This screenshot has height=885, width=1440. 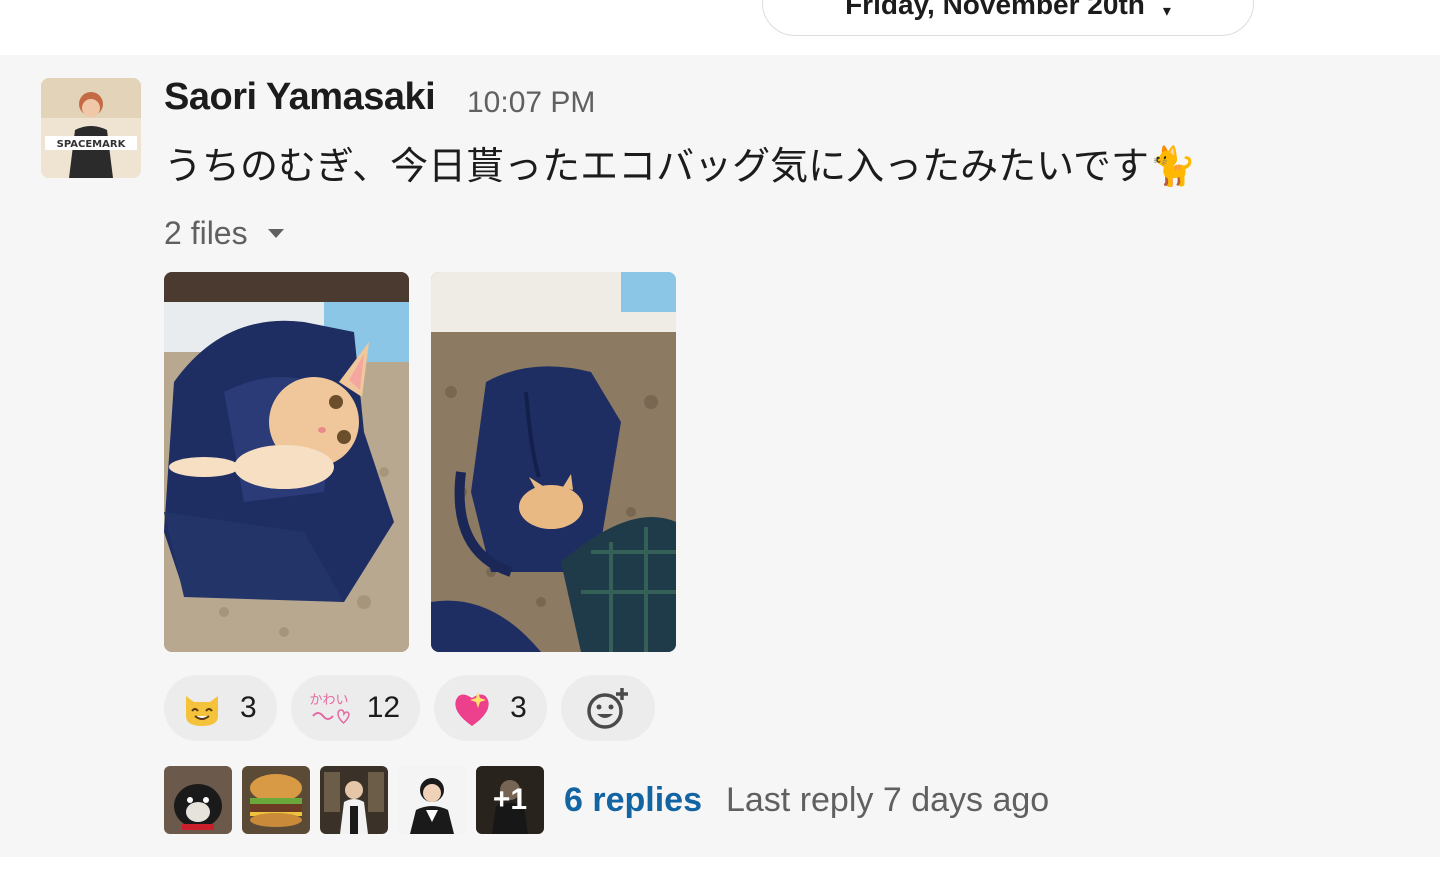 I want to click on add-reaction-icon, so click(x=607, y=708).